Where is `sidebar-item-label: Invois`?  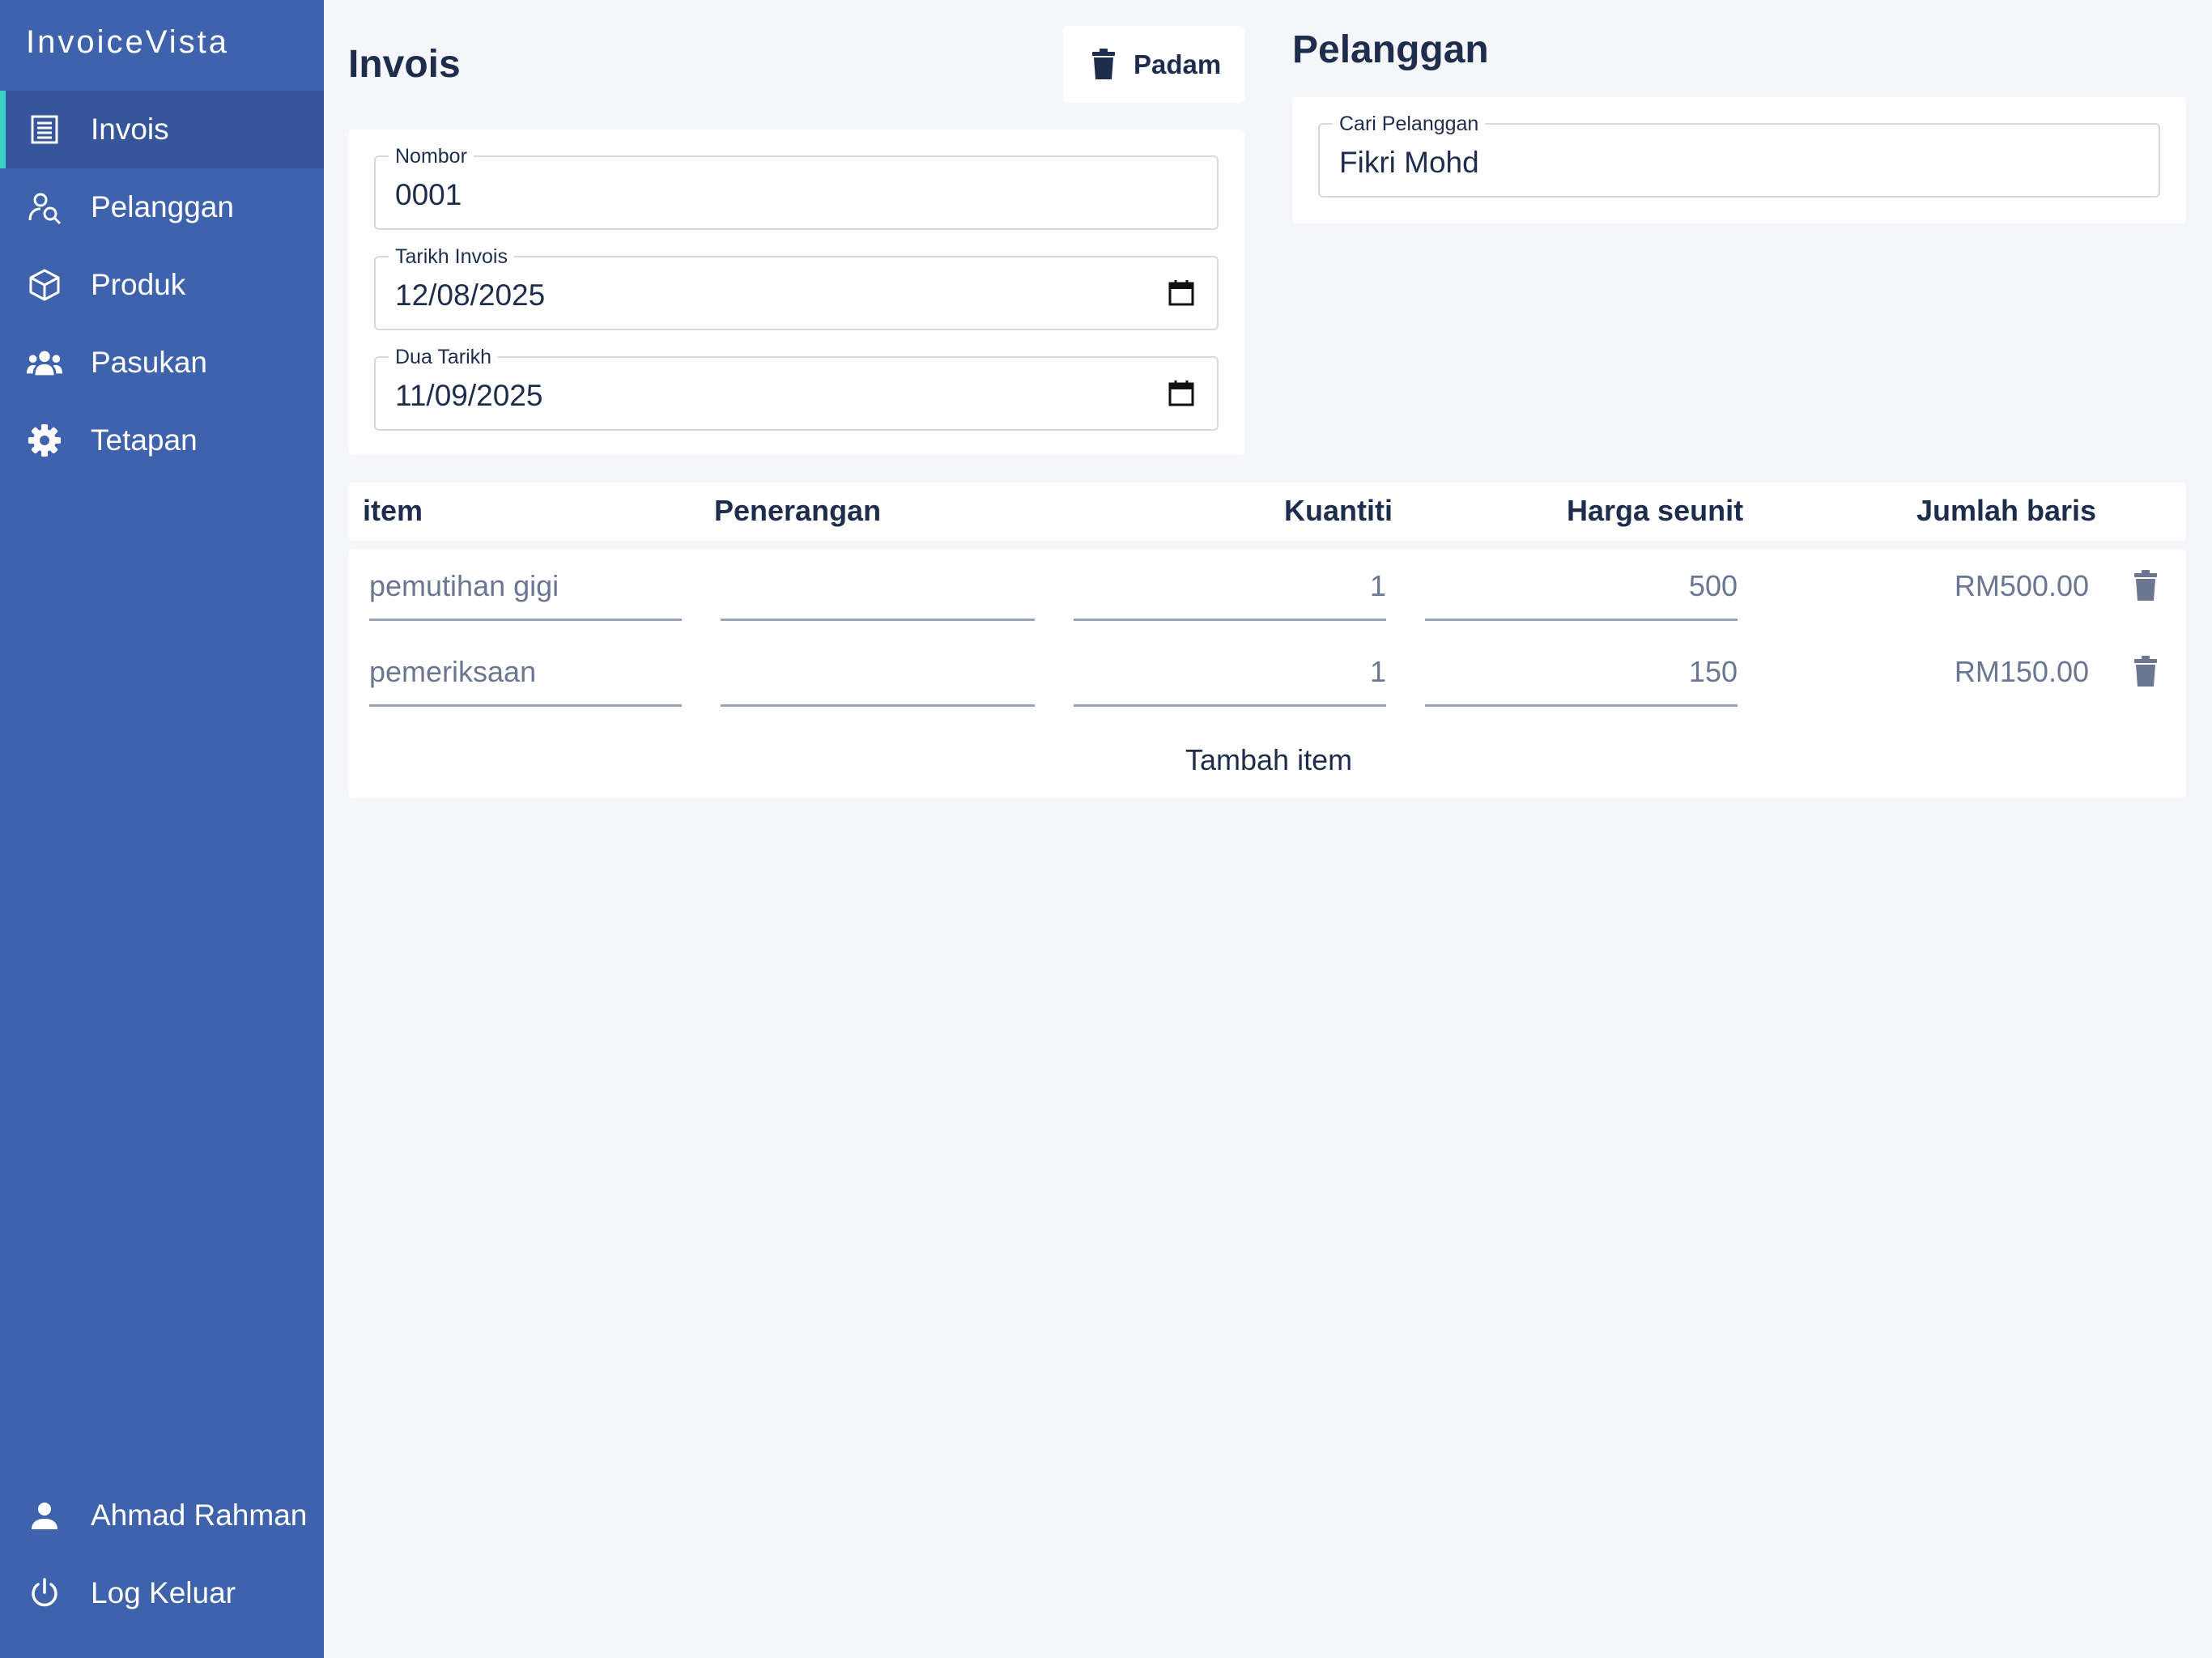 sidebar-item-label: Invois is located at coordinates (130, 129).